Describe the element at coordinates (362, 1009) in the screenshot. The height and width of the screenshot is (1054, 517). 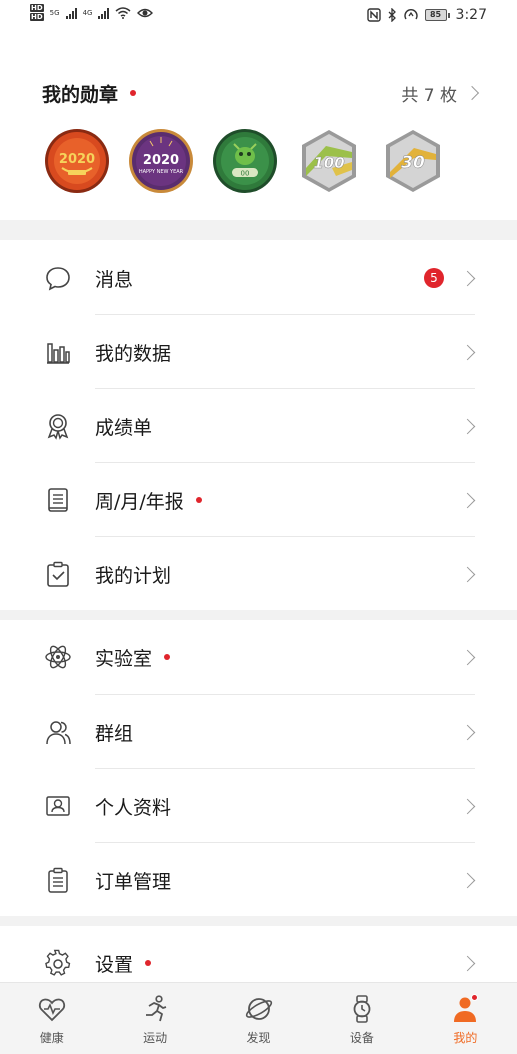
I see `watch-icon` at that location.